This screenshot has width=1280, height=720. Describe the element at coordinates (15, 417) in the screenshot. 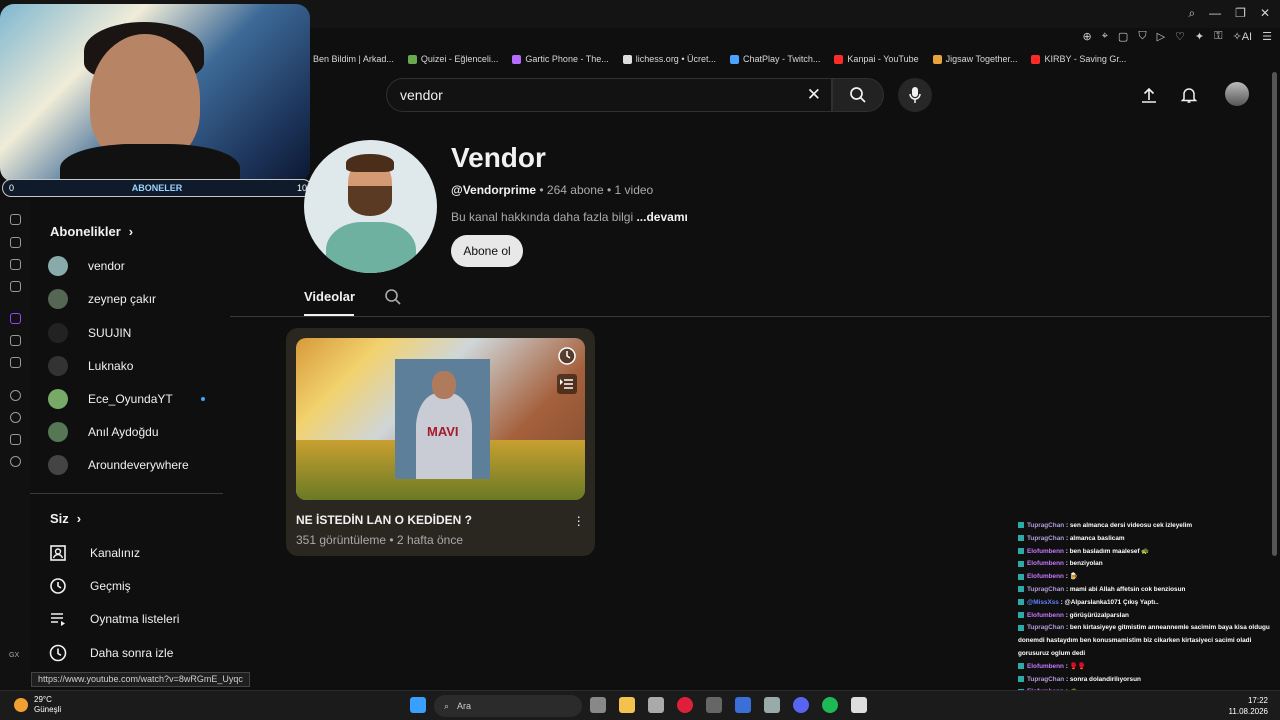

I see `history-icon` at that location.